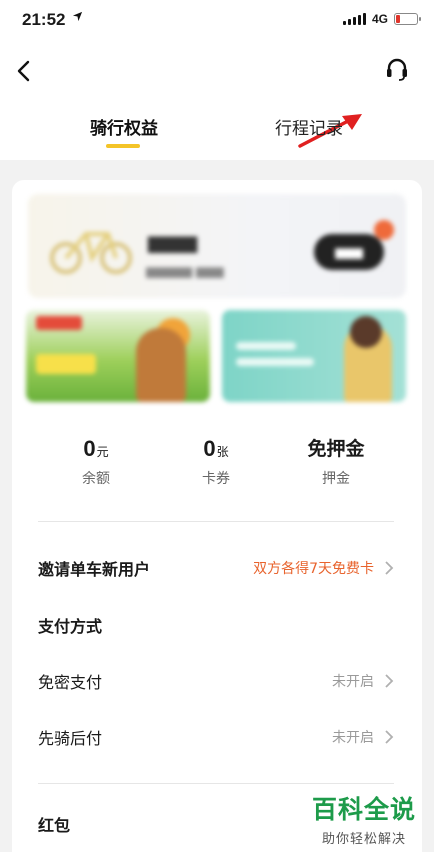 This screenshot has height=852, width=434. I want to click on coupons-value: 0, so click(209, 448).